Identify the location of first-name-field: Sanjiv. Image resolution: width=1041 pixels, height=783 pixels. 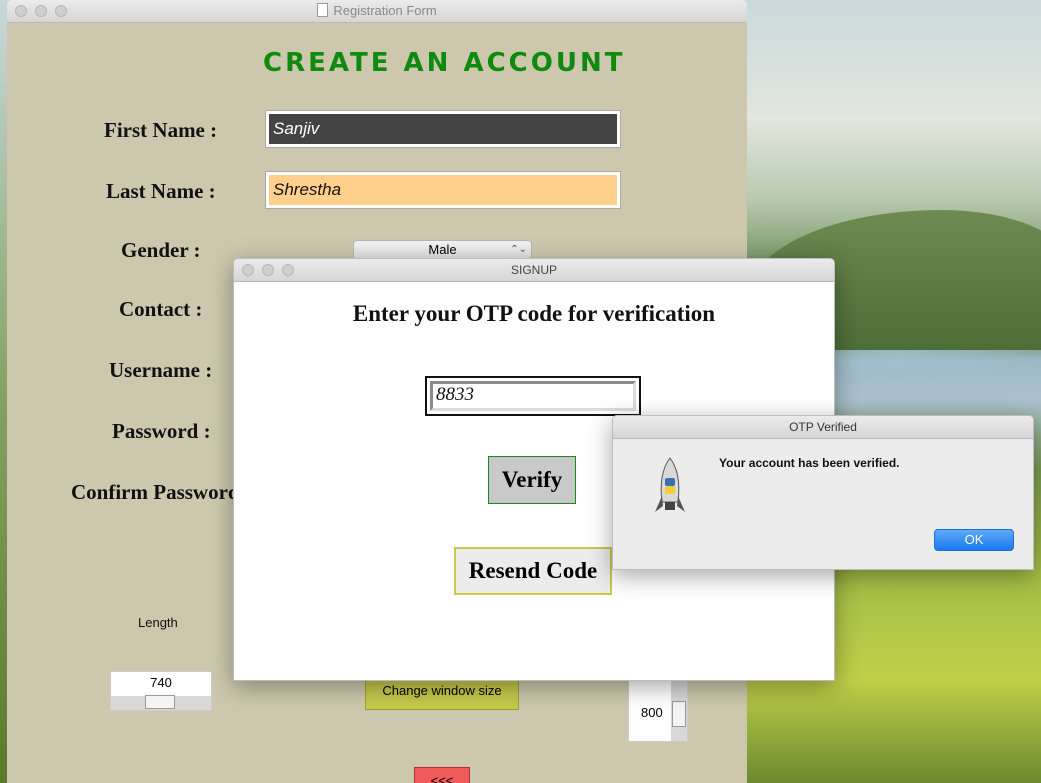
(443, 129).